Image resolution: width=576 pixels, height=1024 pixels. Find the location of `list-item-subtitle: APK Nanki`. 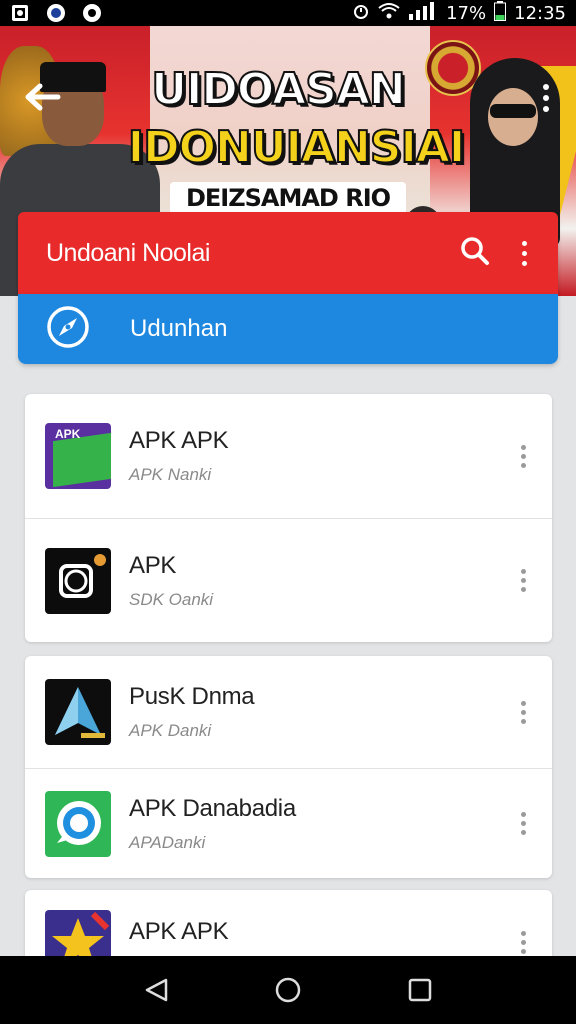

list-item-subtitle: APK Nanki is located at coordinates (170, 474).